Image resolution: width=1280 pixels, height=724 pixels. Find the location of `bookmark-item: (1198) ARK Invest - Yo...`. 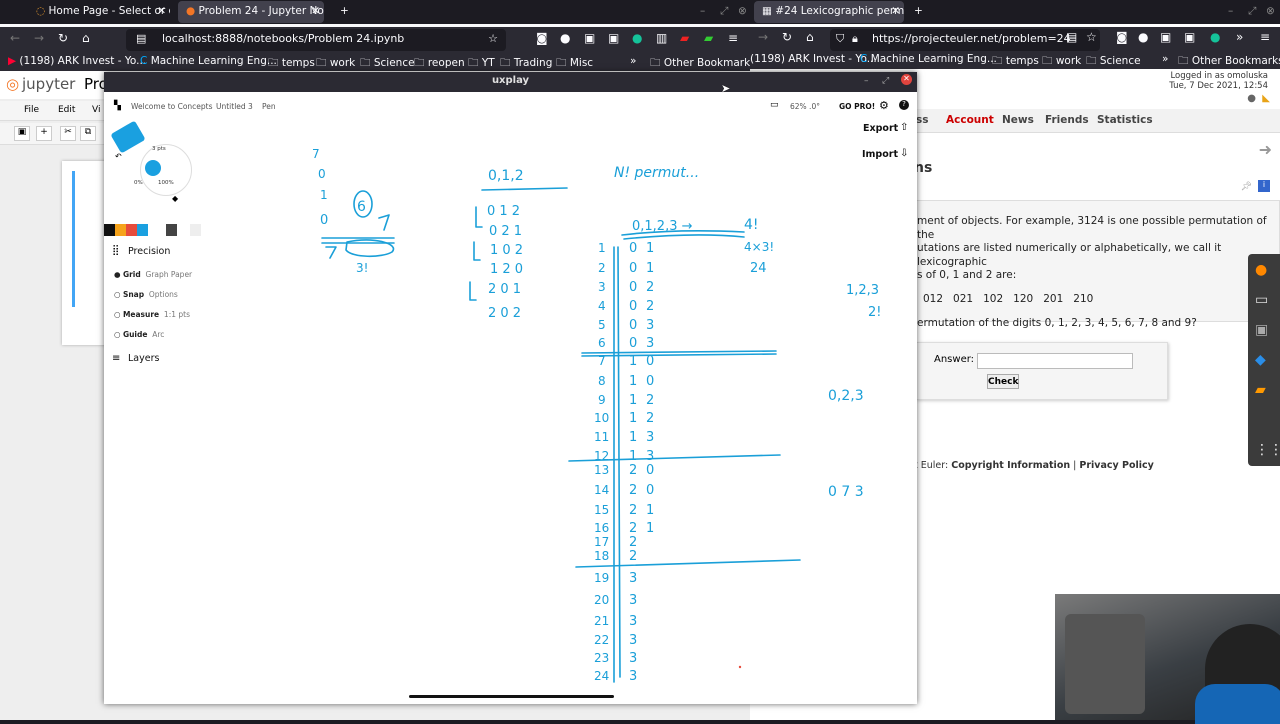

bookmark-item: (1198) ARK Invest - Yo... is located at coordinates (813, 59).